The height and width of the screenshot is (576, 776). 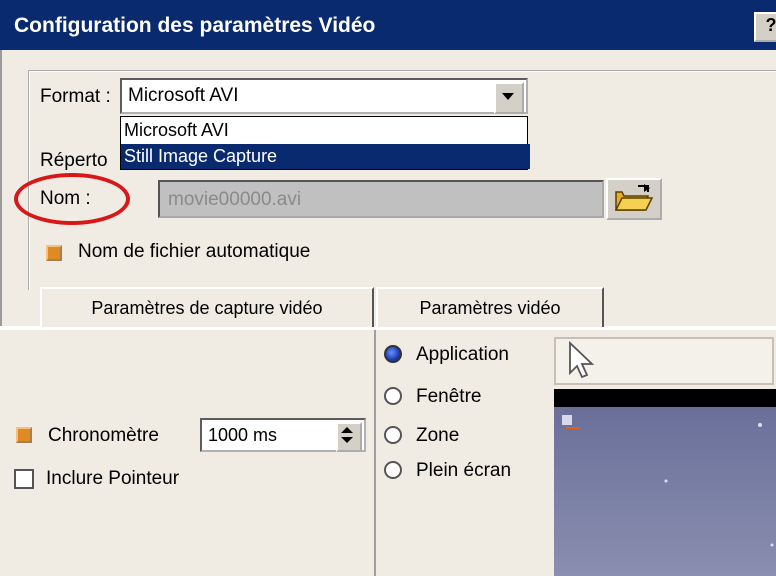 I want to click on format-option-still: Still Image Capture, so click(x=325, y=156).